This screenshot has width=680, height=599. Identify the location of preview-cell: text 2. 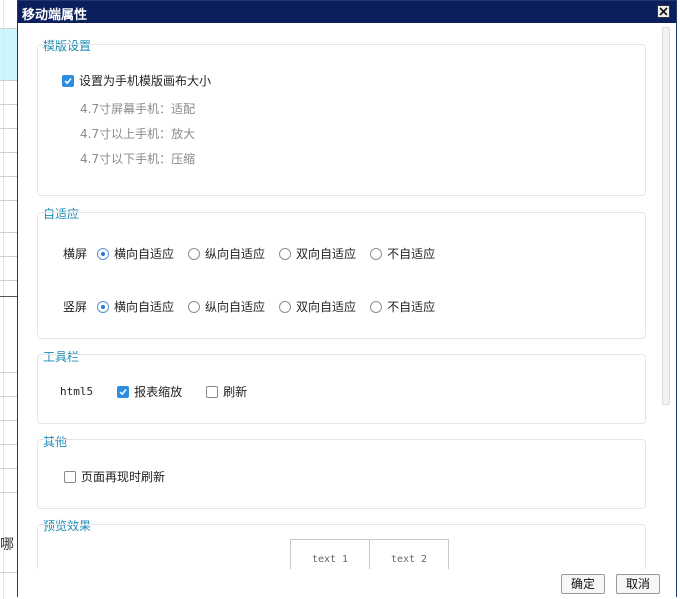
(409, 554).